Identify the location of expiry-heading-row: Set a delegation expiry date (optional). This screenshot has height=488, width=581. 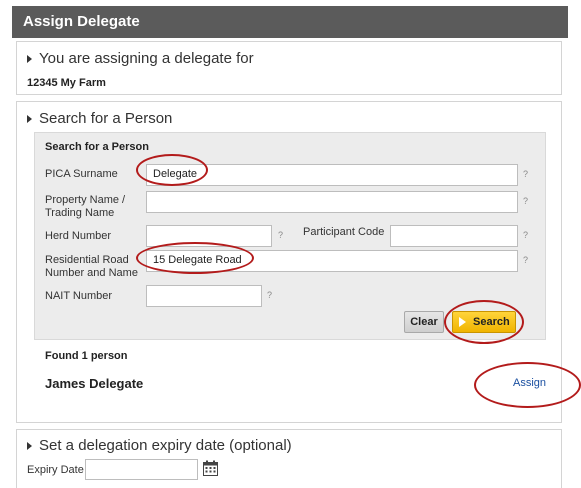
(159, 445).